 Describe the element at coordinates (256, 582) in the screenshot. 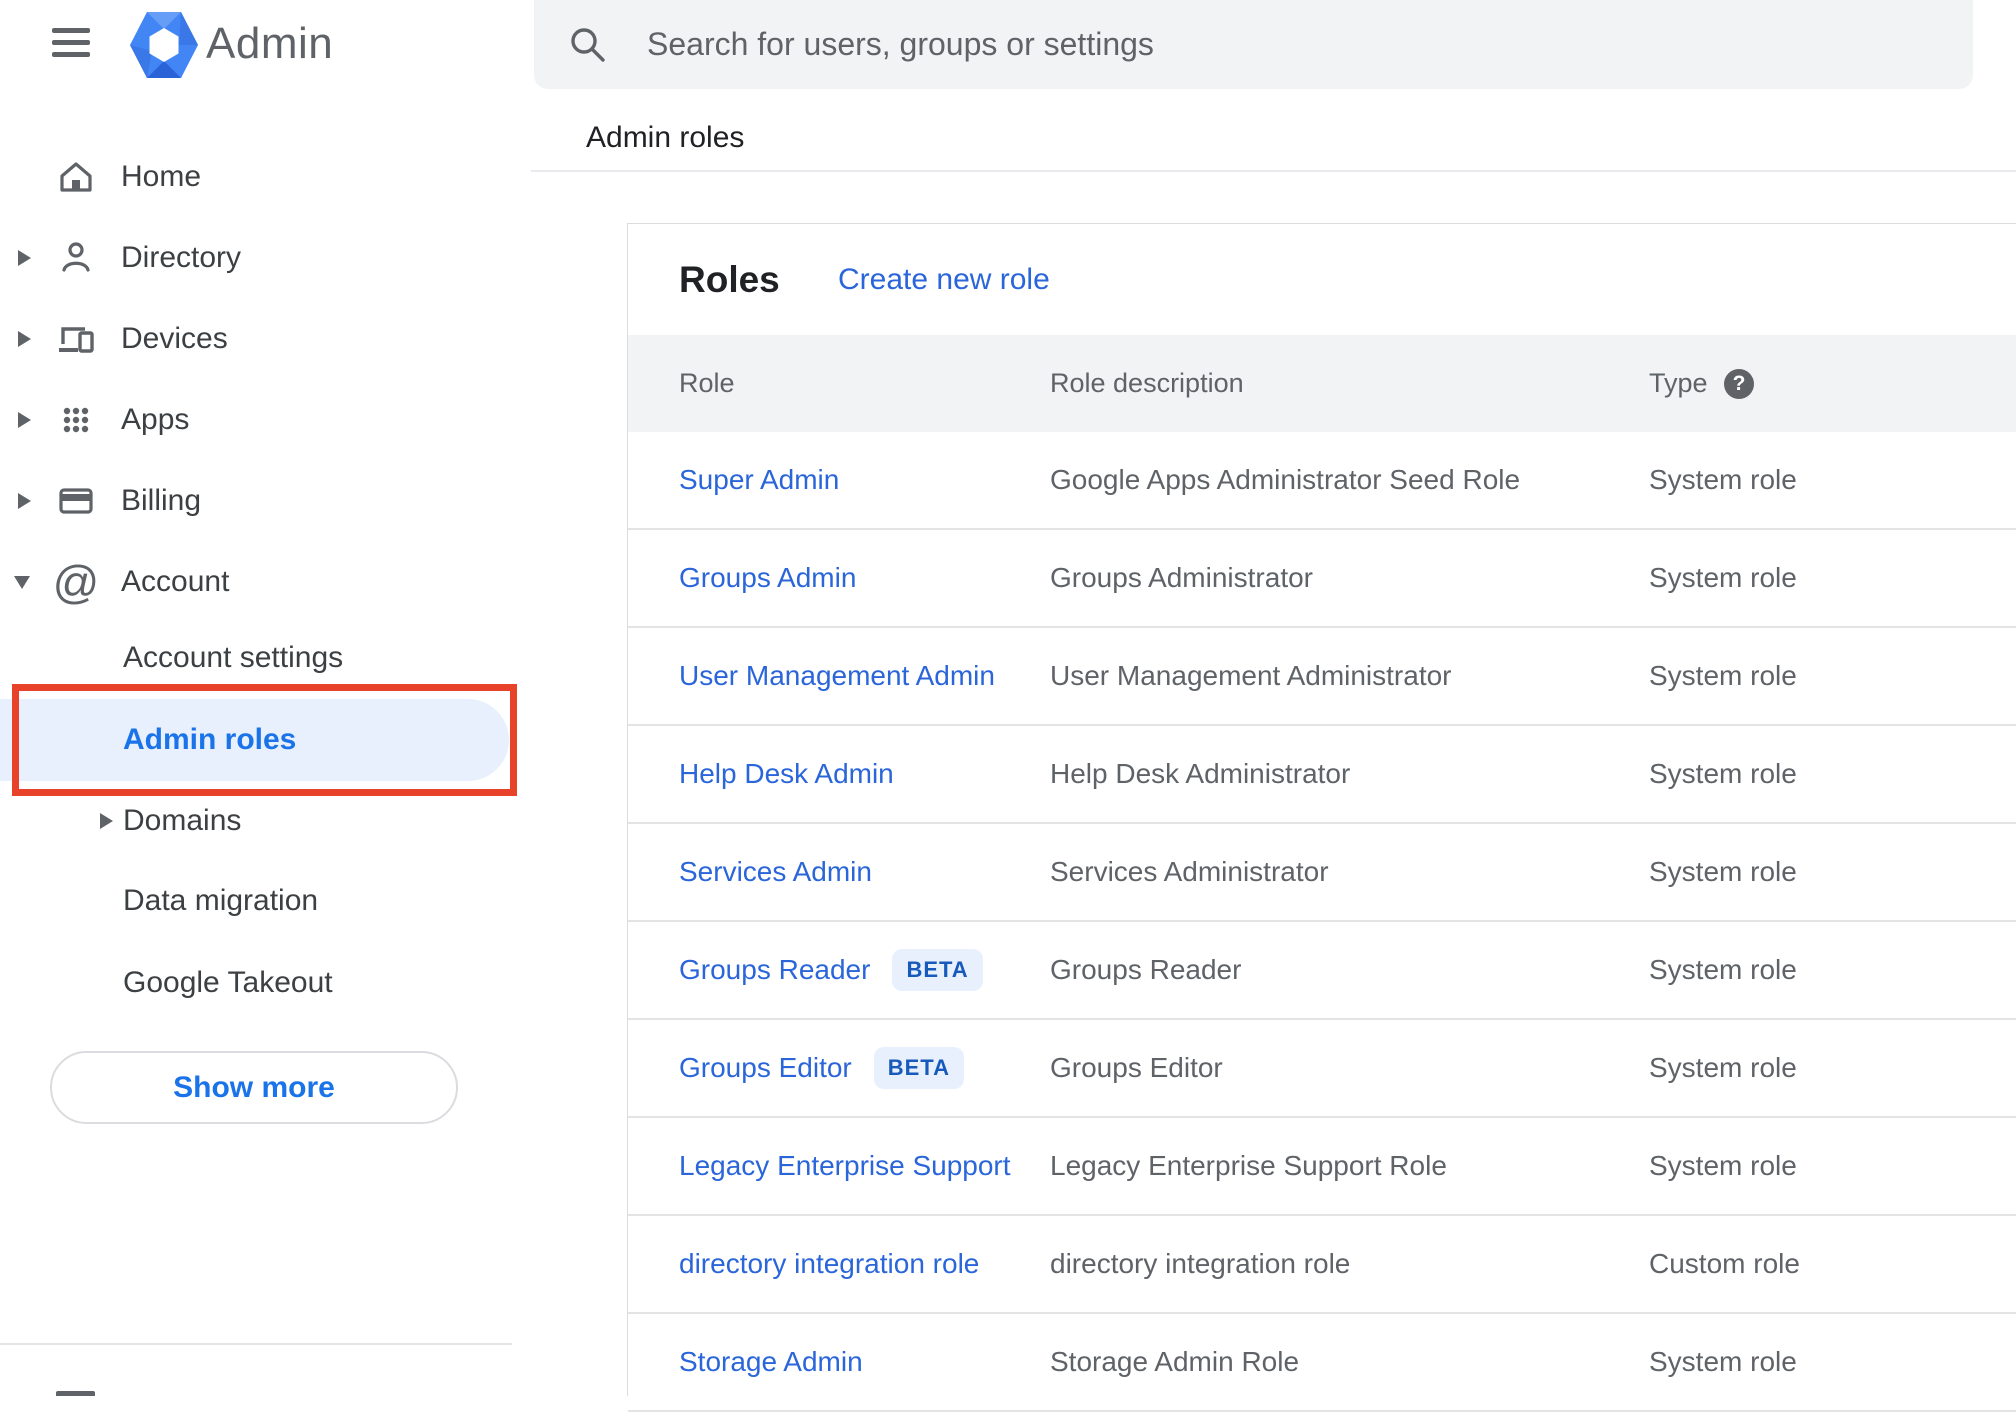

I see `sidebar-item-account: @ Account` at that location.